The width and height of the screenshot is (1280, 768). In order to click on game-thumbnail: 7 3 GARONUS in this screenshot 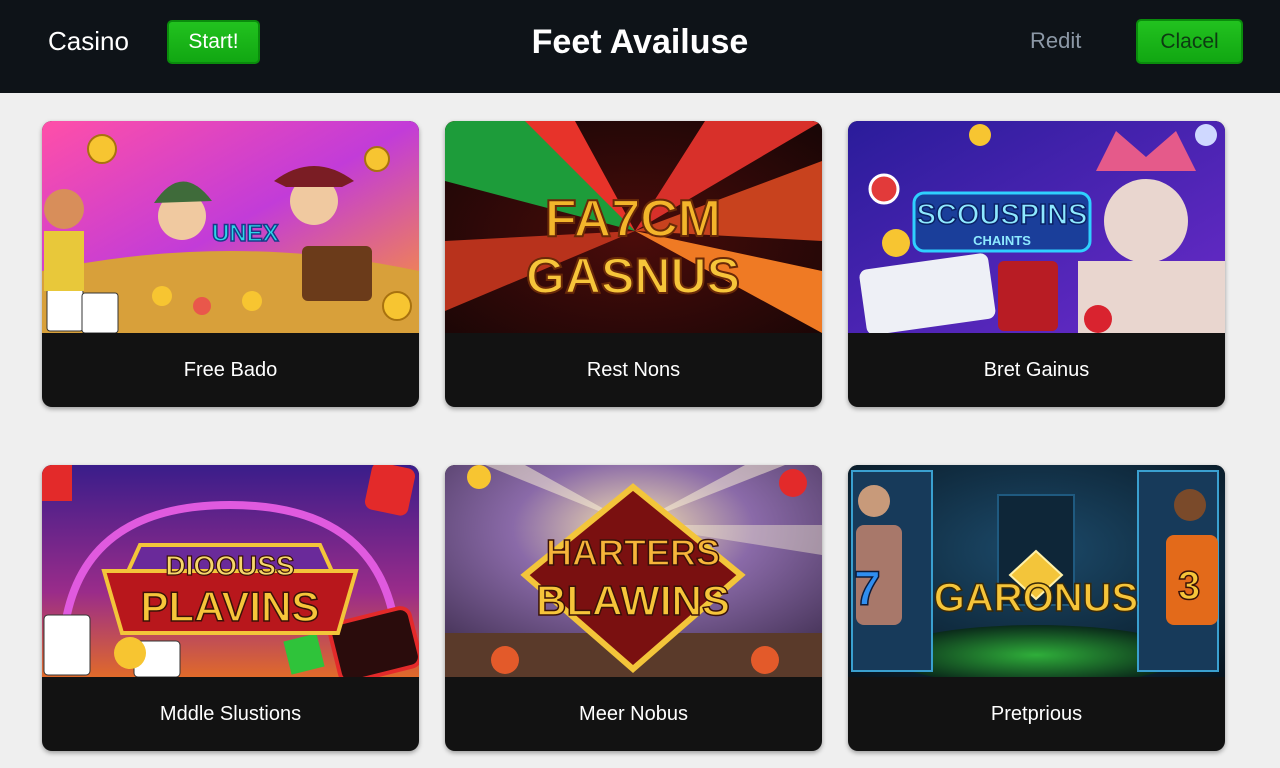, I will do `click(1036, 571)`.